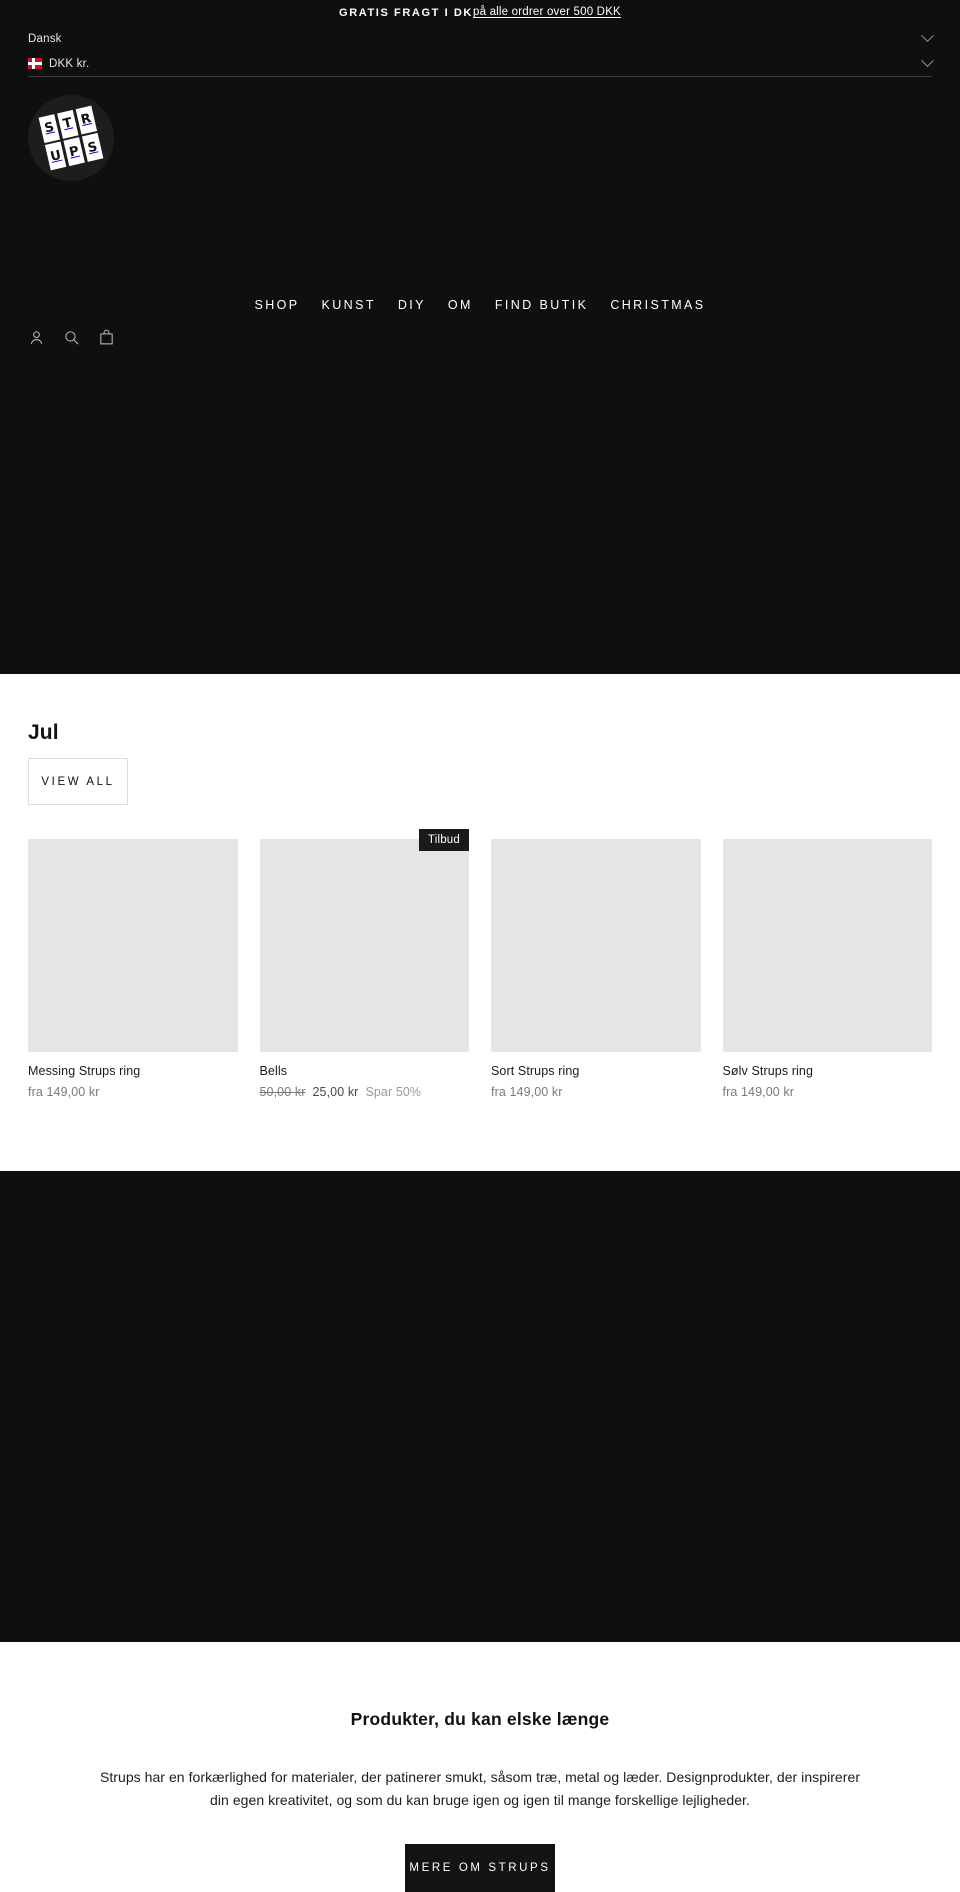 The height and width of the screenshot is (1892, 960). I want to click on view-all-button: VIEW ALL, so click(78, 781).